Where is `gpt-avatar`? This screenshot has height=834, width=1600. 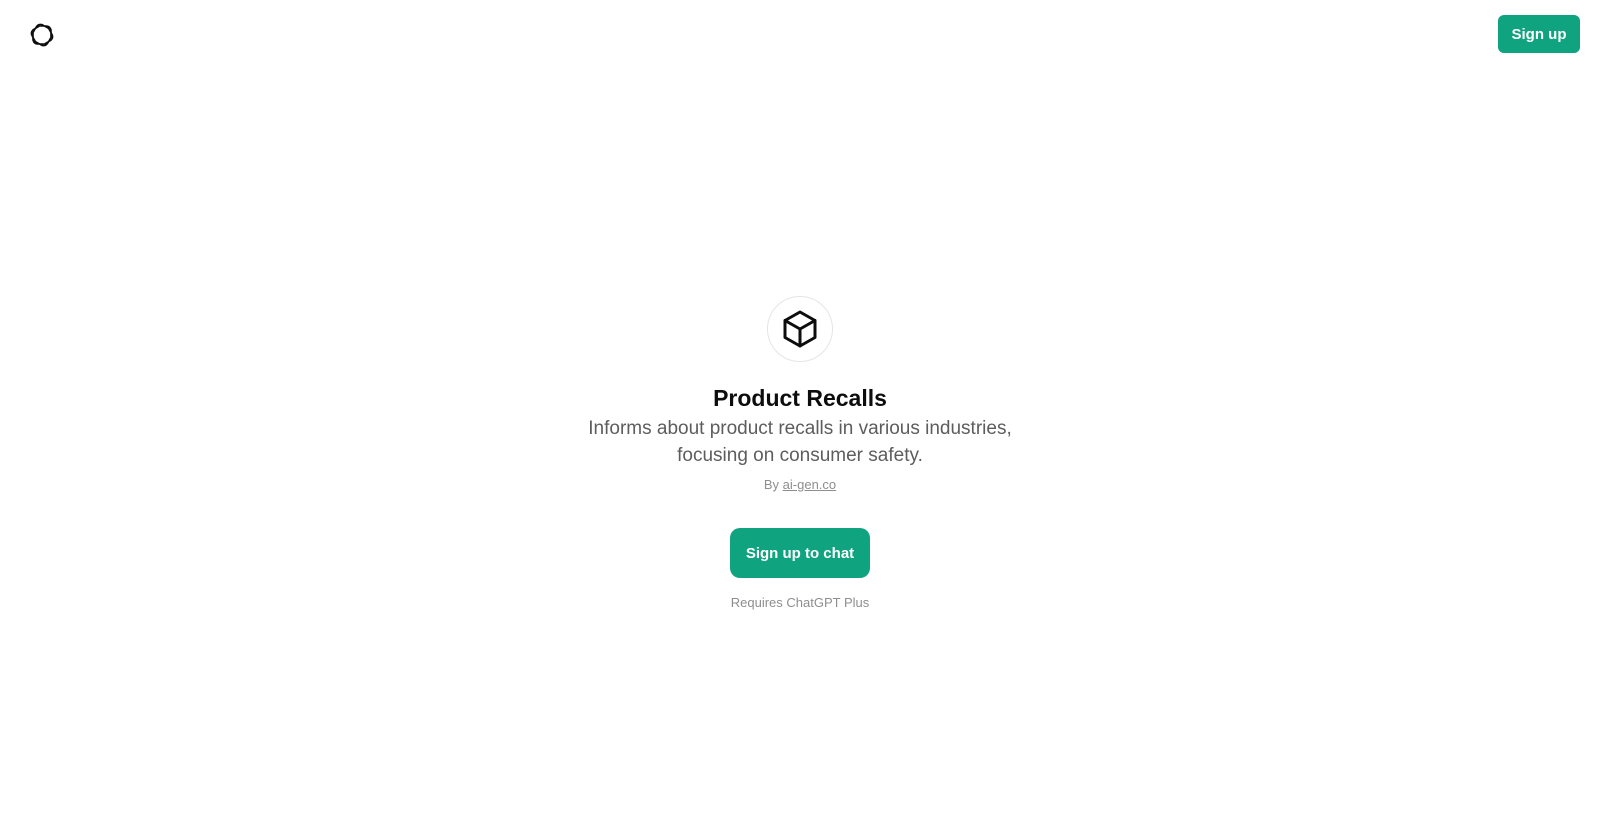 gpt-avatar is located at coordinates (800, 329).